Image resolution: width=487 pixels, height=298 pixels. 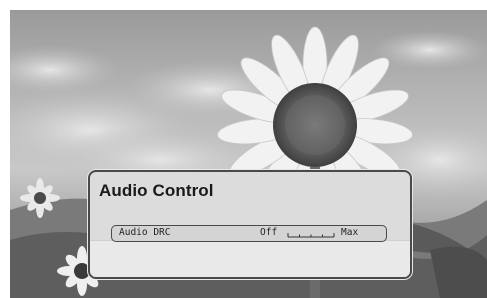 I want to click on dialog-title: Audio Control, so click(x=156, y=190).